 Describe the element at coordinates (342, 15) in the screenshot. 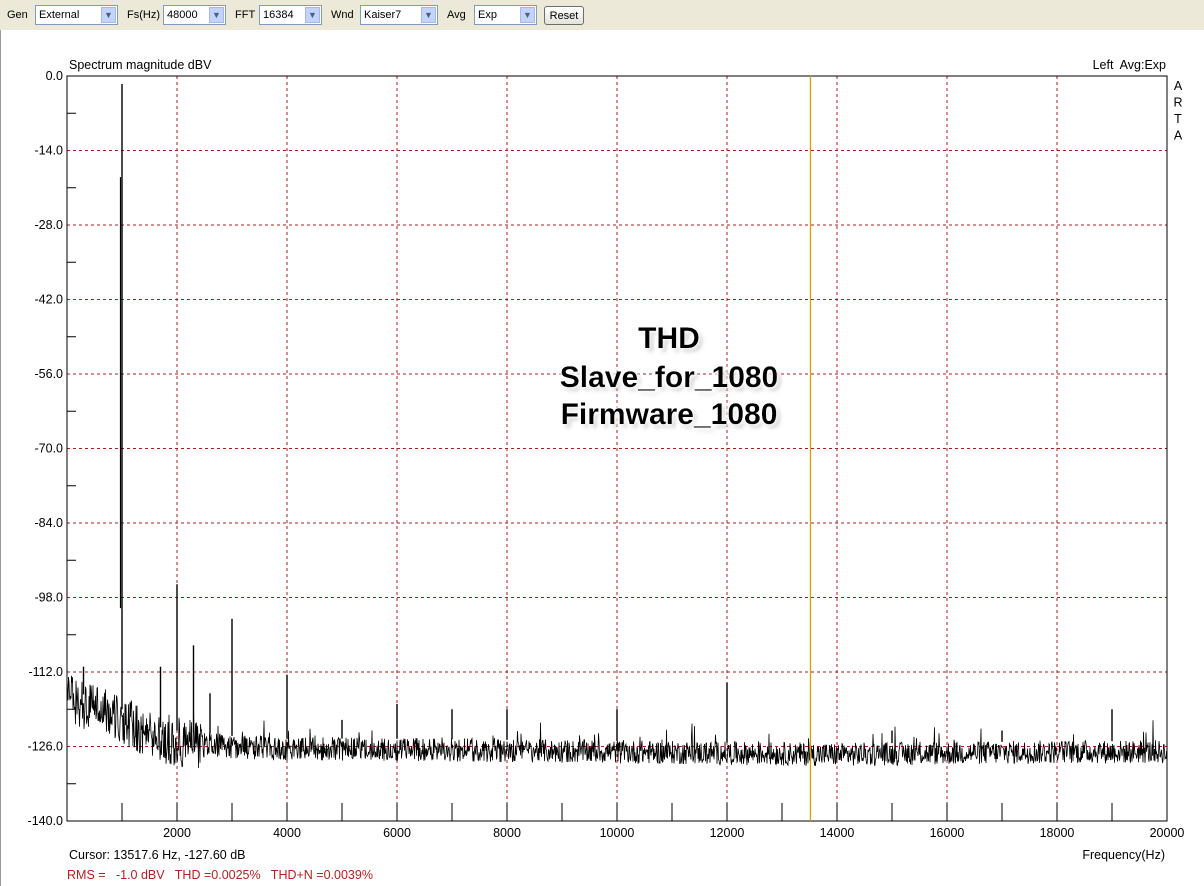

I see `wnd-label: Wnd` at that location.